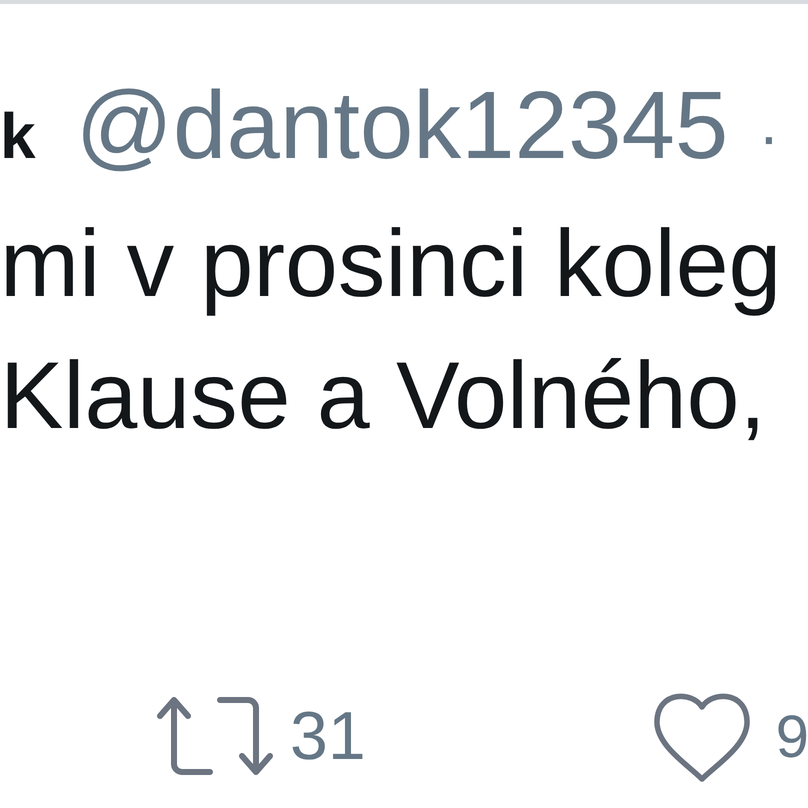 The width and height of the screenshot is (808, 808). Describe the element at coordinates (216, 736) in the screenshot. I see `retweet-icon` at that location.